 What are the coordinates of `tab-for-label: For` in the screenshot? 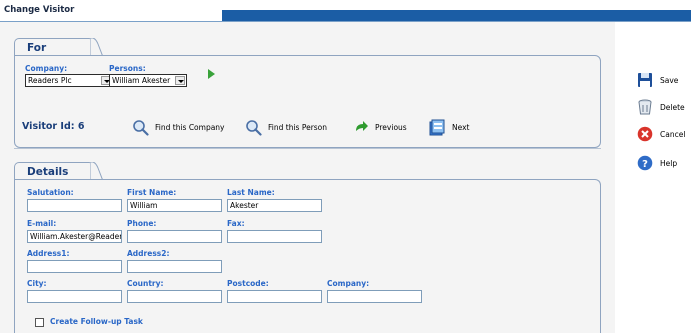 It's located at (37, 48).